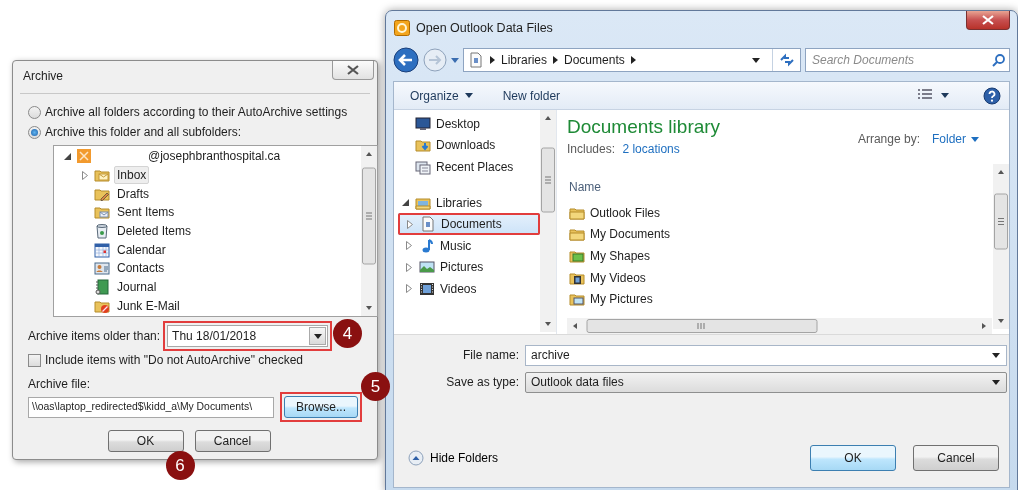 This screenshot has width=1018, height=490. I want to click on toolbar-button: Organize, so click(441, 95).